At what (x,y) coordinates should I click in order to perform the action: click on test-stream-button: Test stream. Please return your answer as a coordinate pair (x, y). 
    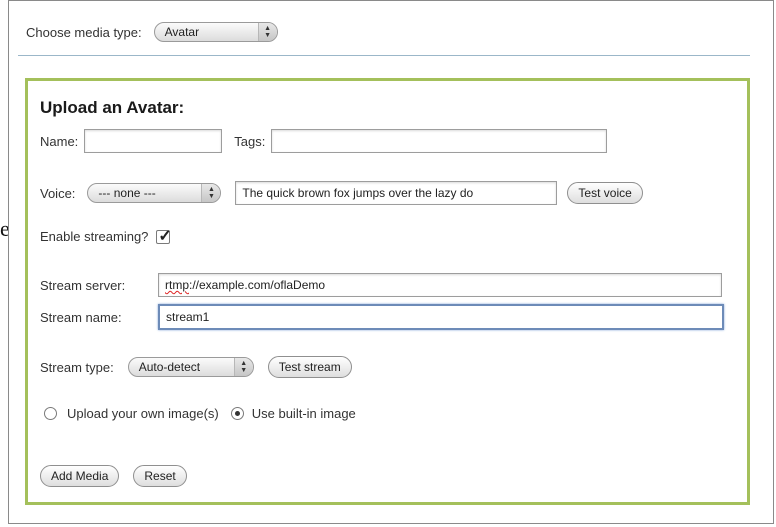
    Looking at the image, I should click on (309, 367).